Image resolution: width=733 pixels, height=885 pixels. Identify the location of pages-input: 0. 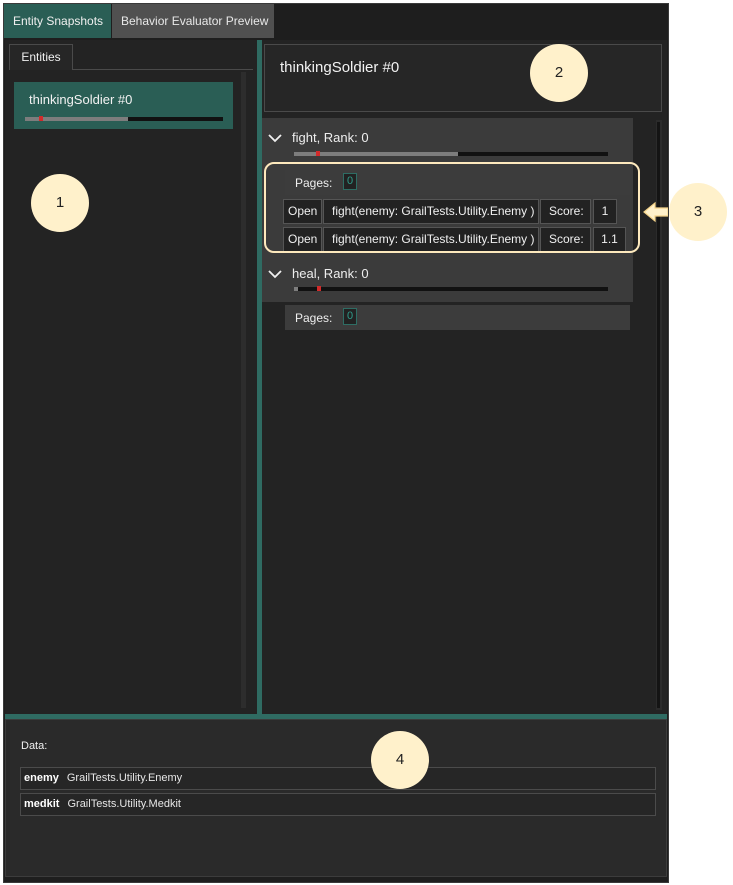
(350, 316).